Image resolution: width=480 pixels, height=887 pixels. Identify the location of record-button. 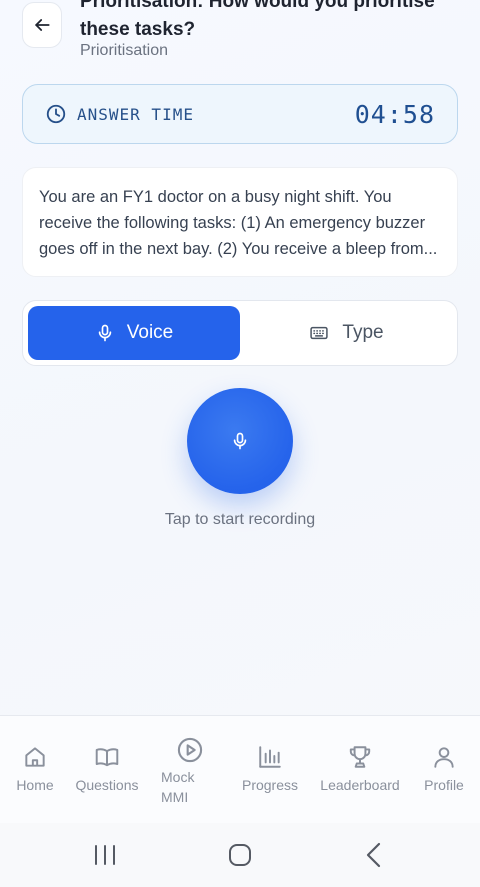
(240, 441).